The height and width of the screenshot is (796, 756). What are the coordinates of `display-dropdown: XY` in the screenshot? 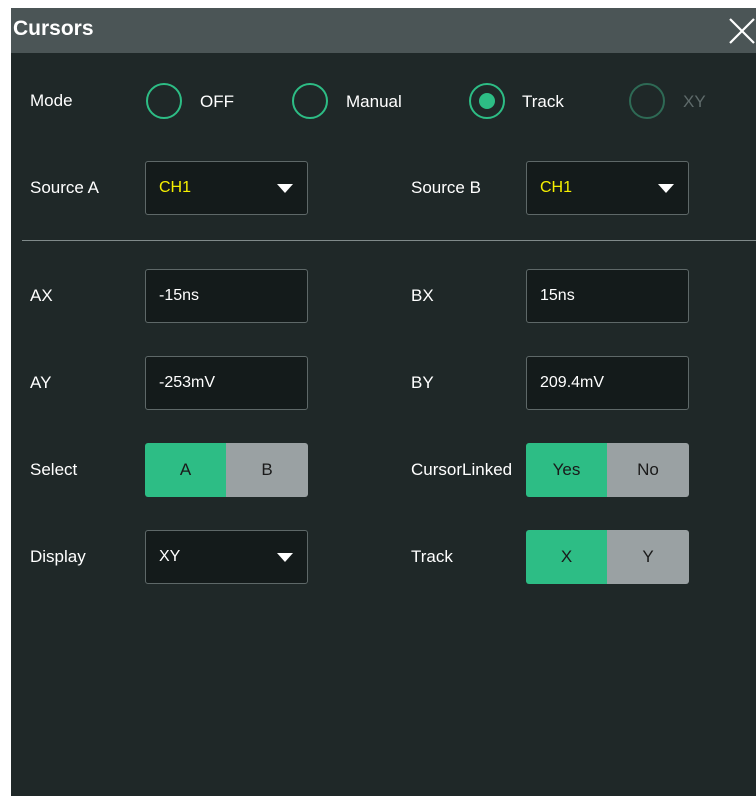 It's located at (226, 557).